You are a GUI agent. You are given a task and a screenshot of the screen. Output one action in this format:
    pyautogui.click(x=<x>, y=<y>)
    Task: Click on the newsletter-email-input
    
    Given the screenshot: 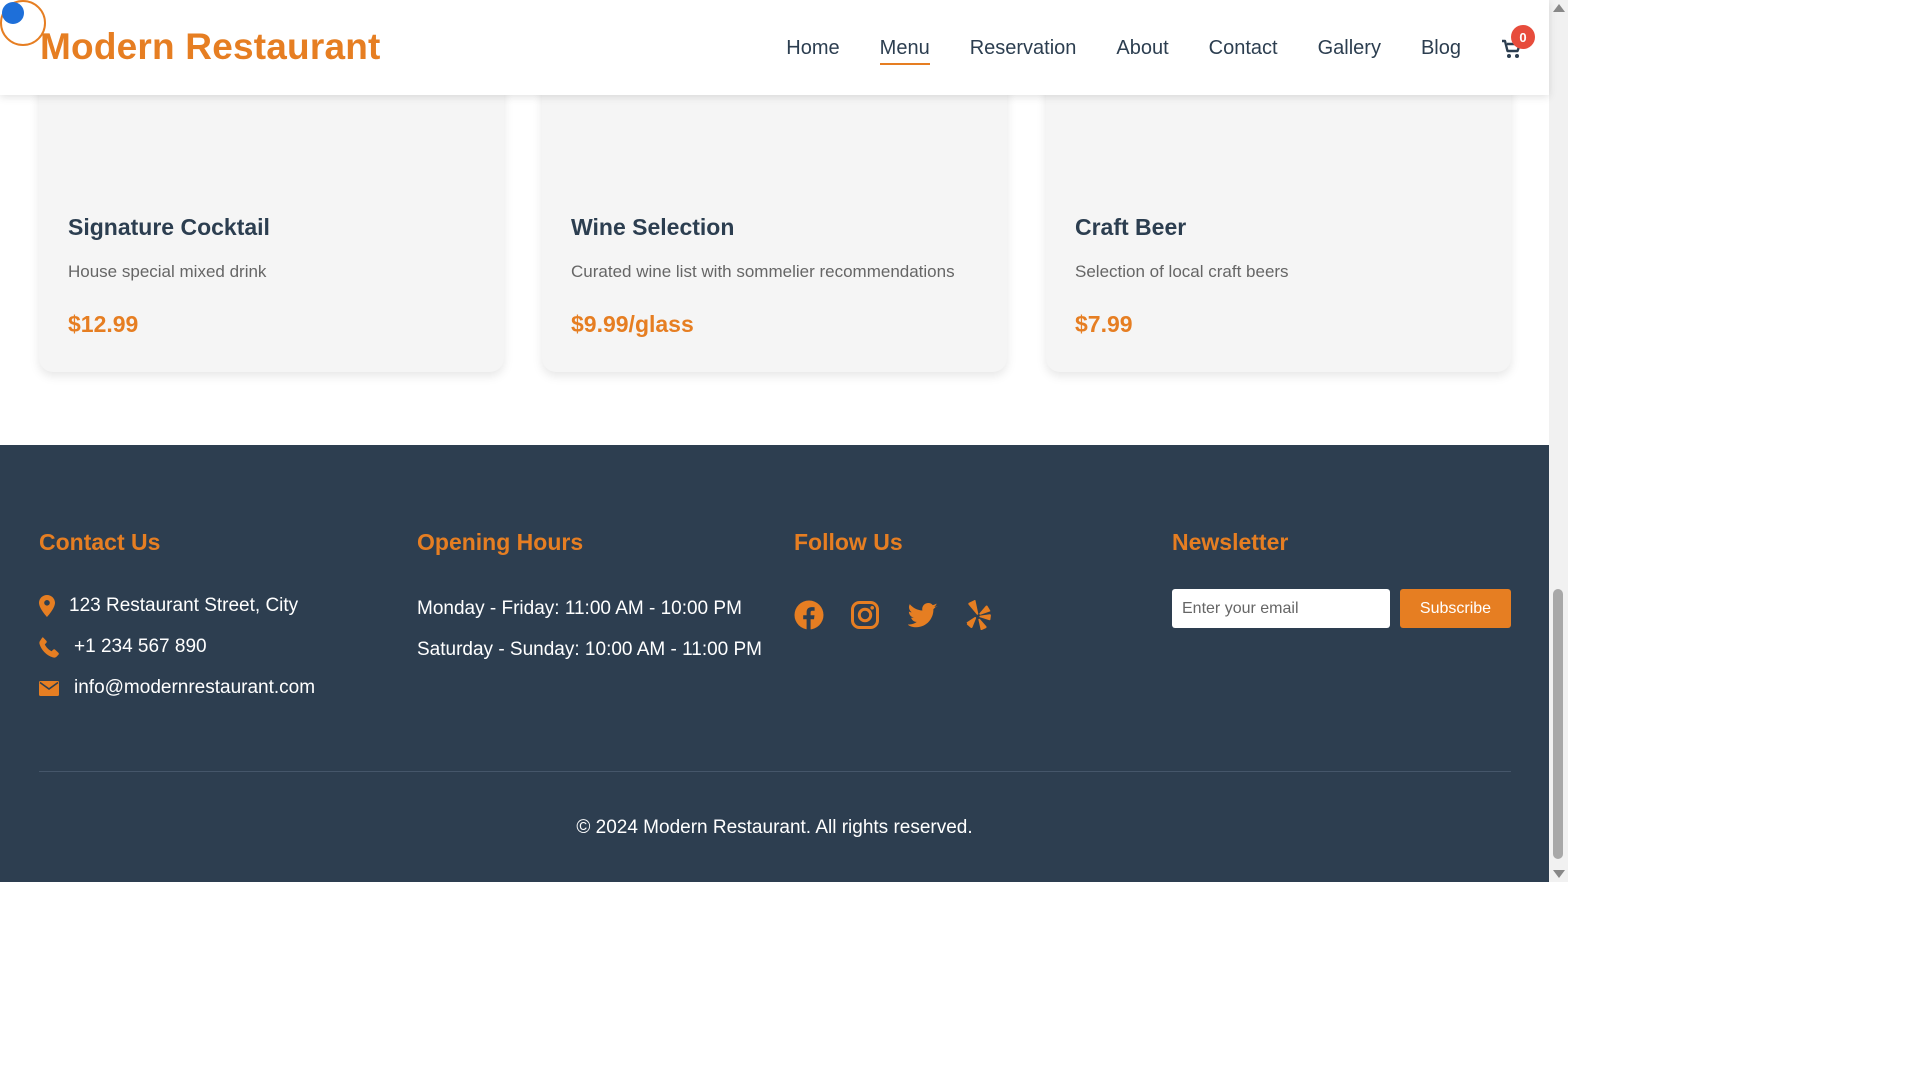 What is the action you would take?
    pyautogui.click(x=1281, y=608)
    